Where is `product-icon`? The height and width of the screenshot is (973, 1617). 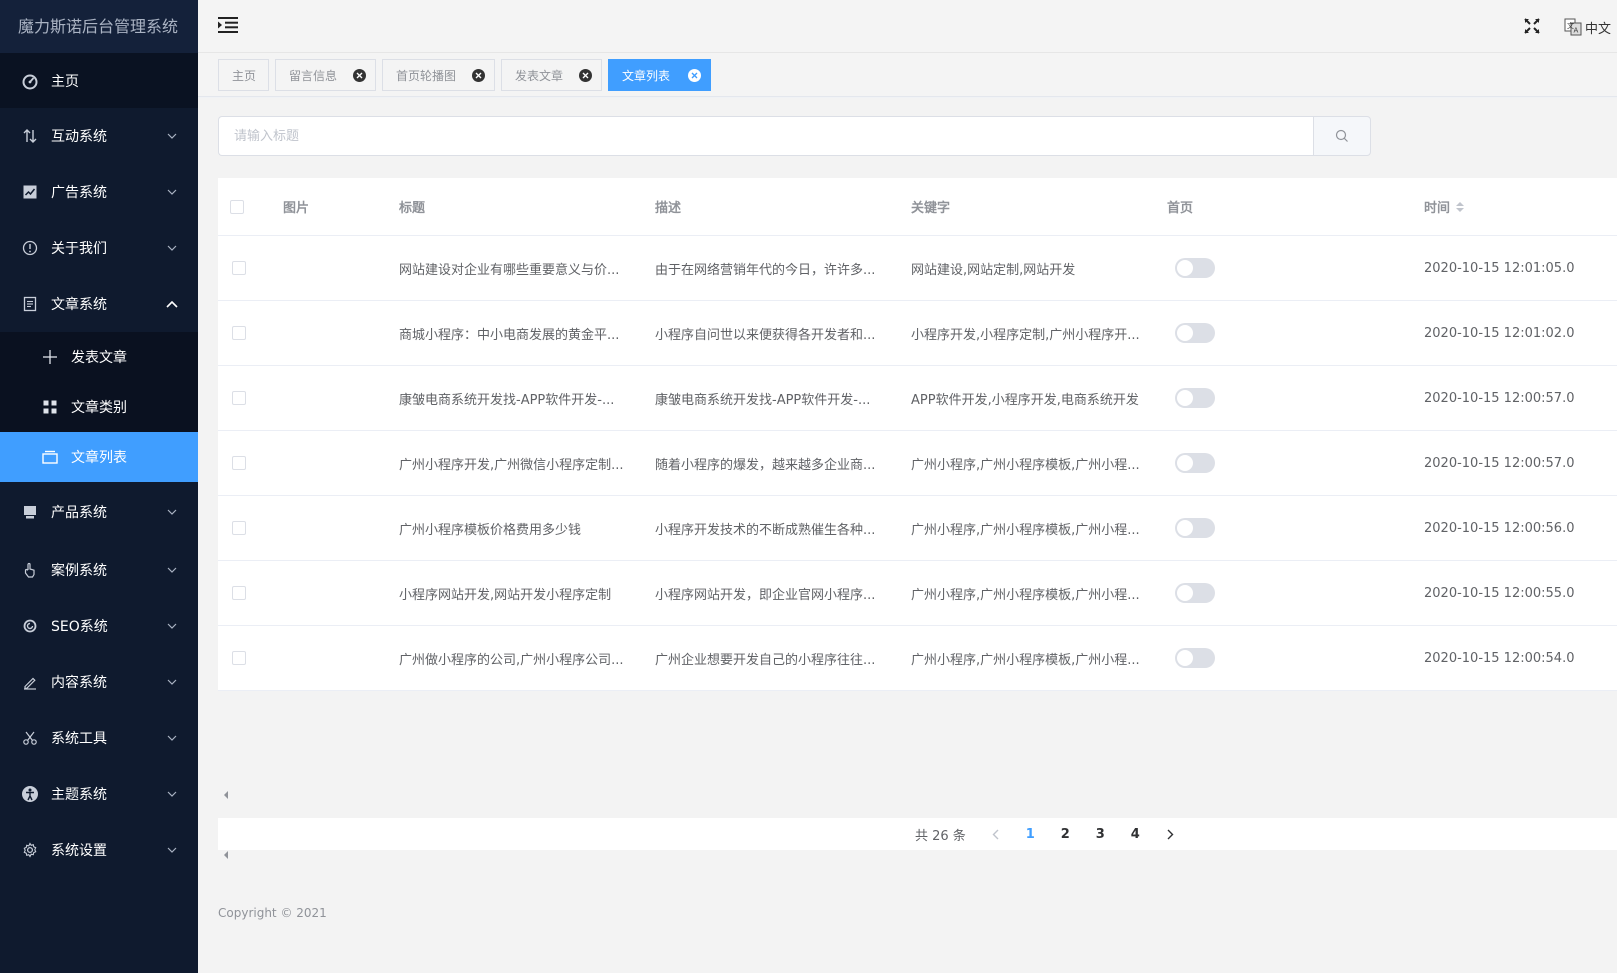
product-icon is located at coordinates (30, 512).